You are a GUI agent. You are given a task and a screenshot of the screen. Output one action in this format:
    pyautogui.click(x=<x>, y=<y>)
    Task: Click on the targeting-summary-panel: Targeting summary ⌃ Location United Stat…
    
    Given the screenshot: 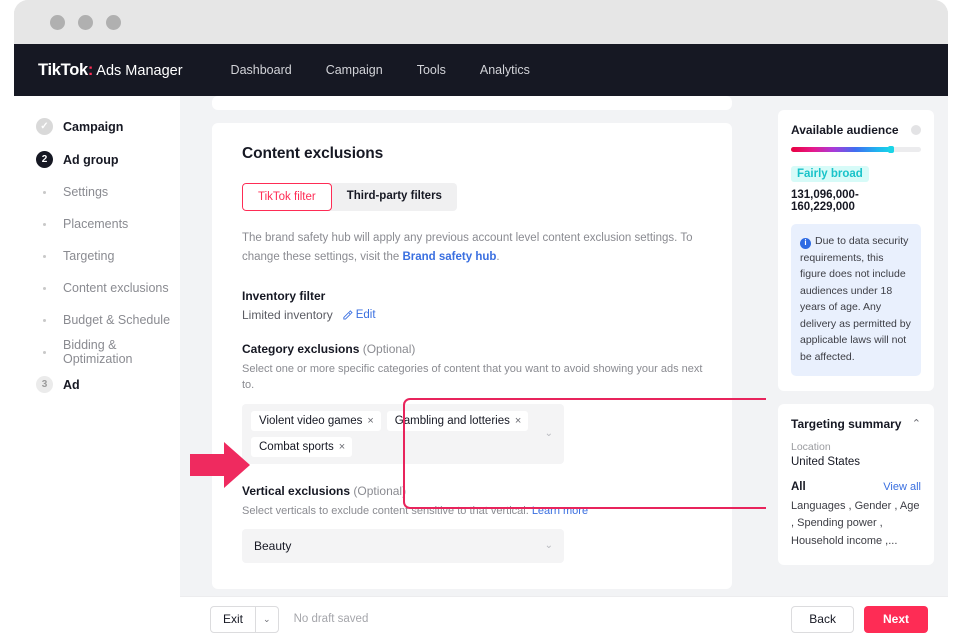 What is the action you would take?
    pyautogui.click(x=856, y=484)
    